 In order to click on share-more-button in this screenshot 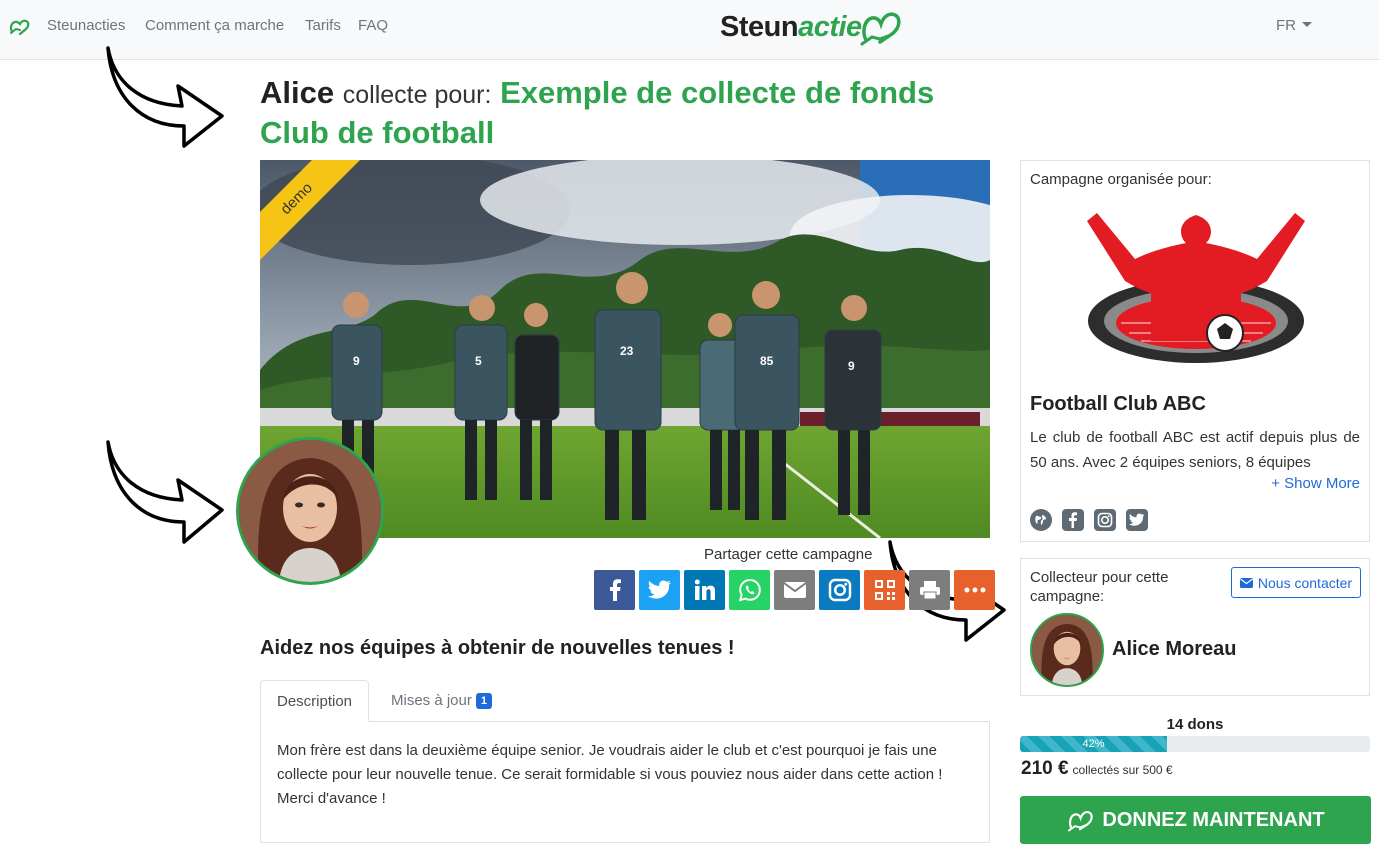, I will do `click(974, 590)`.